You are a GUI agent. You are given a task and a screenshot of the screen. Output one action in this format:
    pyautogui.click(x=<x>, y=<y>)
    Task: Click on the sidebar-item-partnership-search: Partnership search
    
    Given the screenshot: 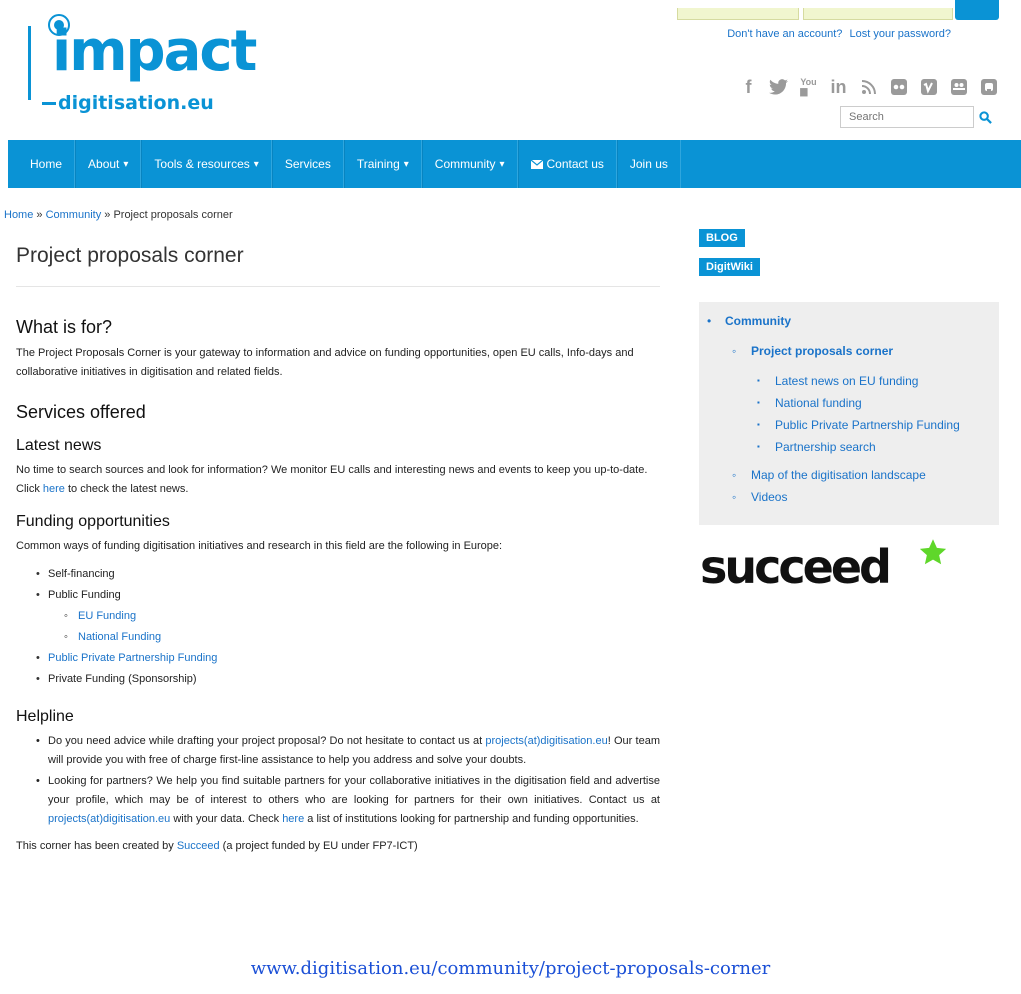 What is the action you would take?
    pyautogui.click(x=875, y=447)
    